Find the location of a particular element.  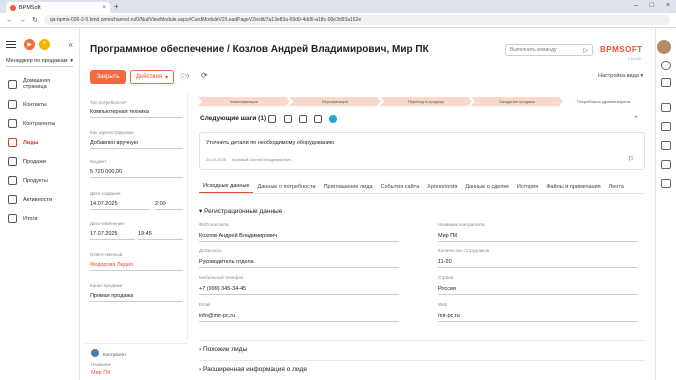

tab-need-data: Данные о потребности is located at coordinates (286, 188).